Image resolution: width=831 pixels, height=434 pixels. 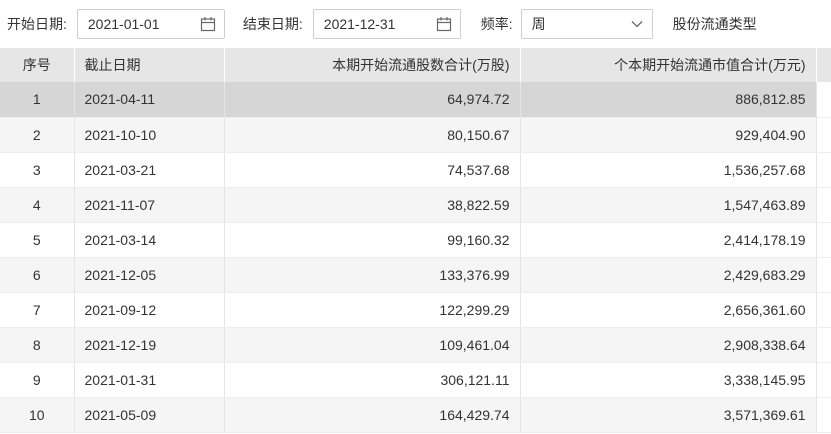 I want to click on table-row: 9 2021-01-31 306,121.11 3,338,145.95, so click(x=415, y=380).